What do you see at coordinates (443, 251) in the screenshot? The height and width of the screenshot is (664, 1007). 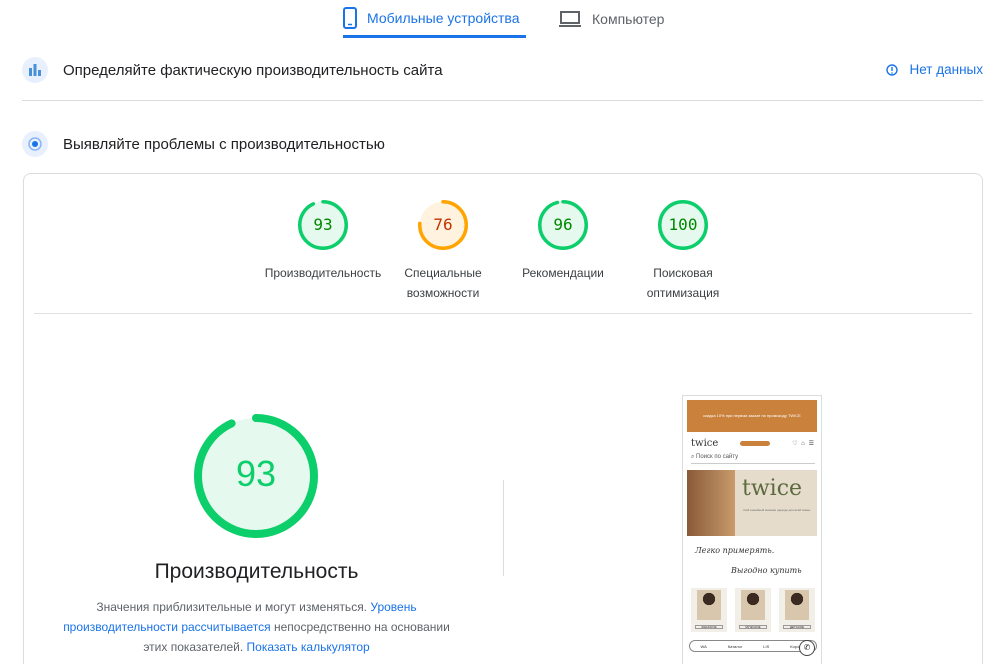 I see `score-accessibility: 76 Специальные возможности` at bounding box center [443, 251].